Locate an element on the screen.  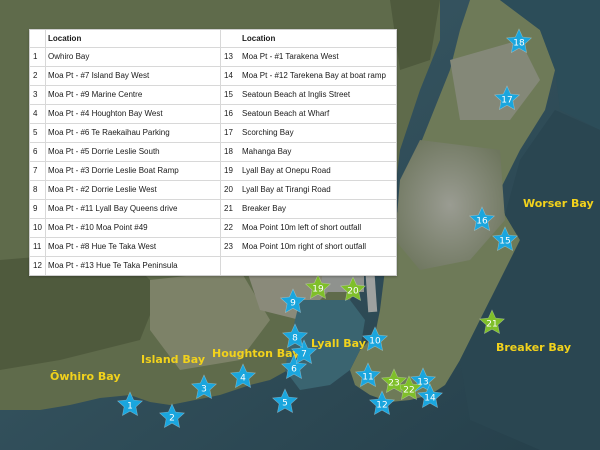
legend-item-number: 4 is located at coordinates (38, 114).